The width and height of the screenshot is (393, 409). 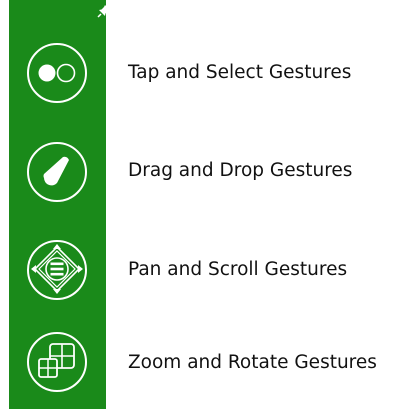 What do you see at coordinates (237, 270) in the screenshot?
I see `pan-scroll-label: Pan and Scroll Gestures` at bounding box center [237, 270].